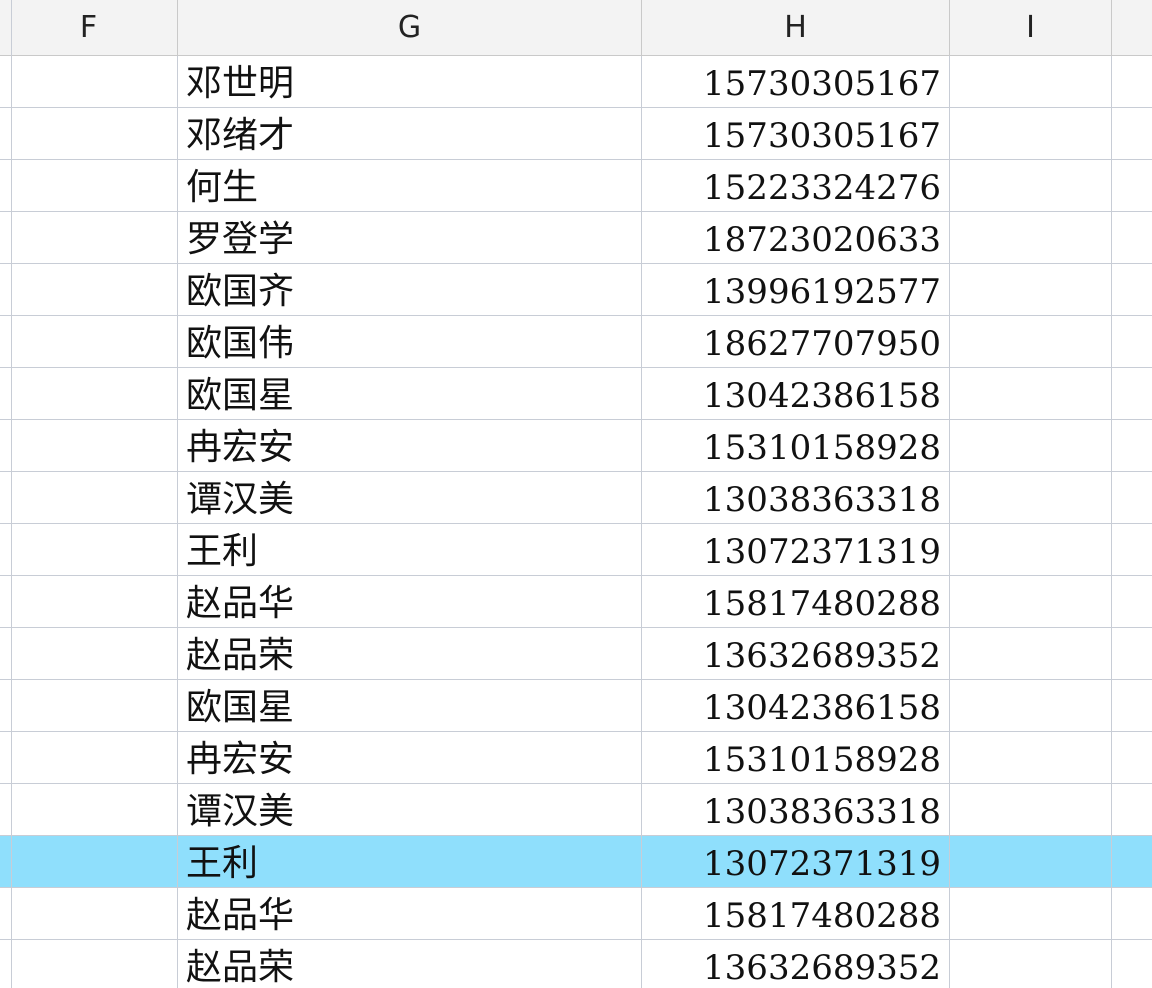 The height and width of the screenshot is (988, 1152). What do you see at coordinates (796, 238) in the screenshot?
I see `cell-phone: 18723020633` at bounding box center [796, 238].